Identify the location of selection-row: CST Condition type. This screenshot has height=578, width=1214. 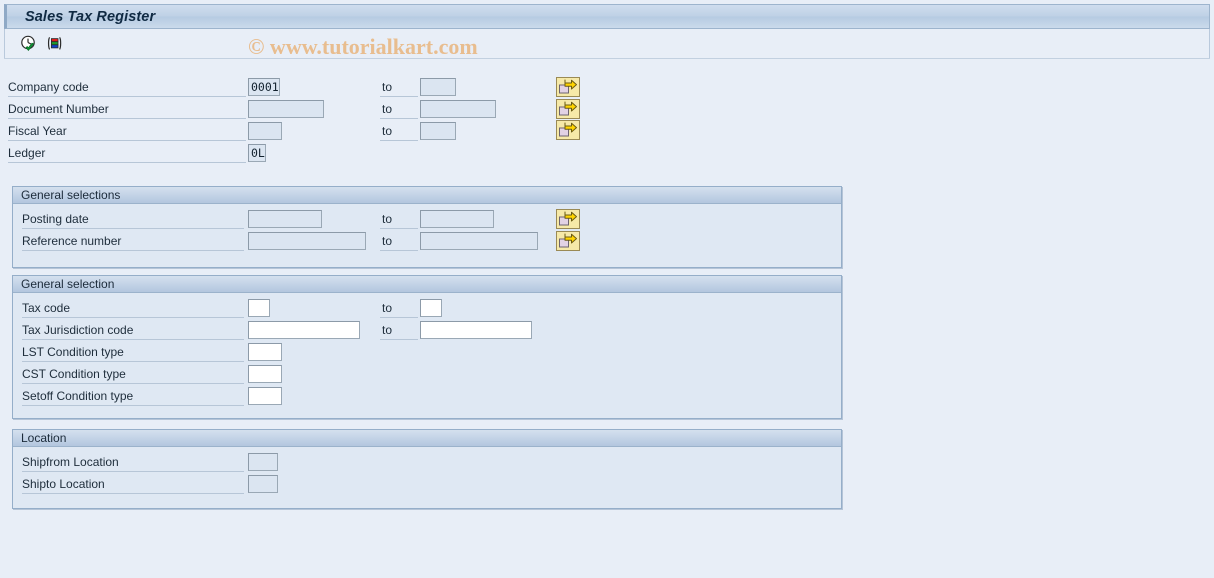
(430, 376).